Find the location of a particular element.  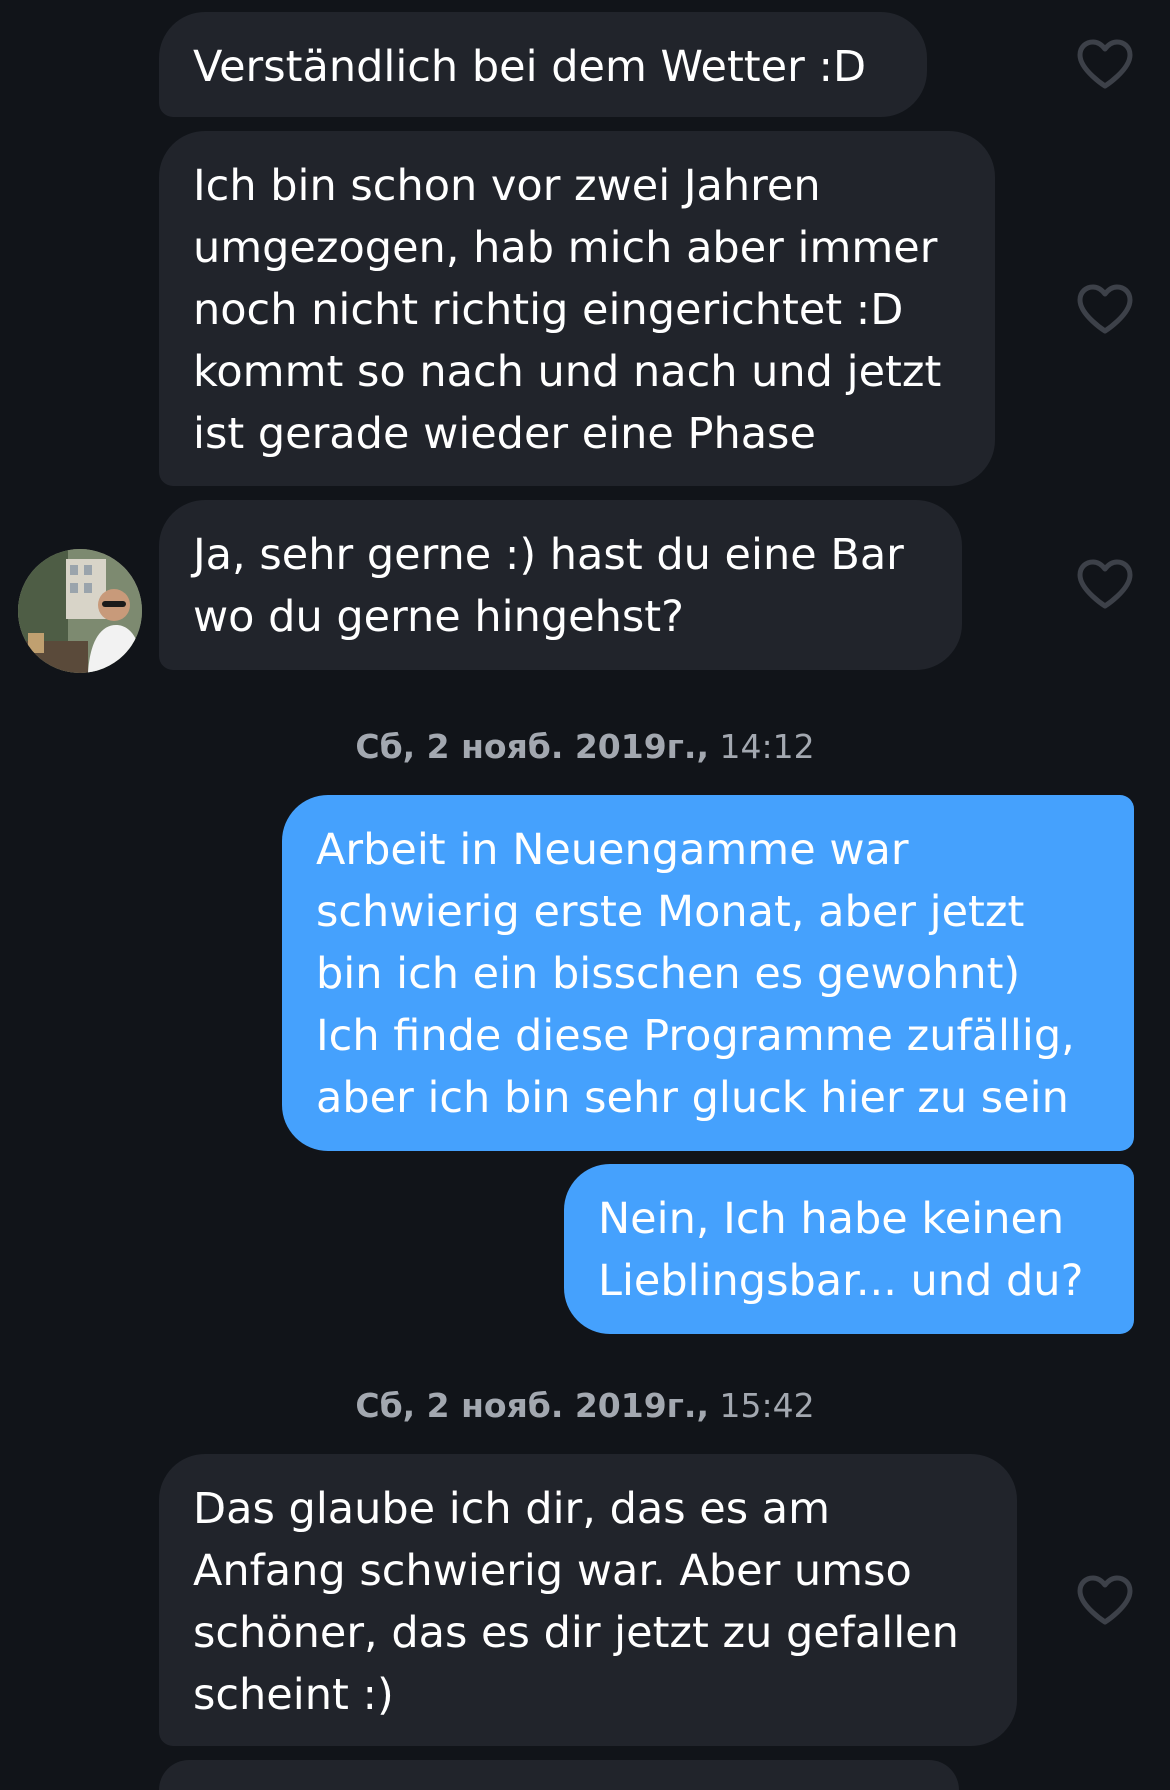

date-separator: Сб, 2 нояб. 2019г., 14:12 is located at coordinates (585, 747).